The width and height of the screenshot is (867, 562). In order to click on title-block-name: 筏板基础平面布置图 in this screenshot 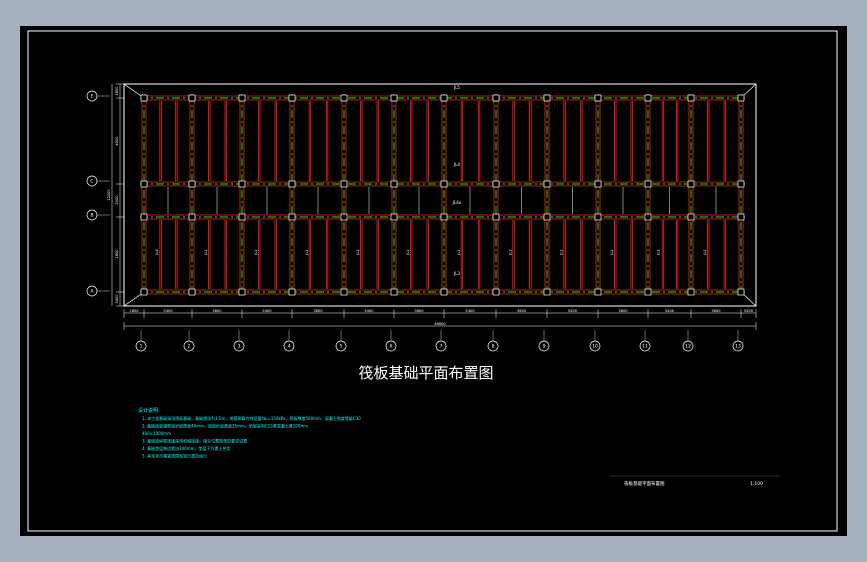, I will do `click(644, 483)`.